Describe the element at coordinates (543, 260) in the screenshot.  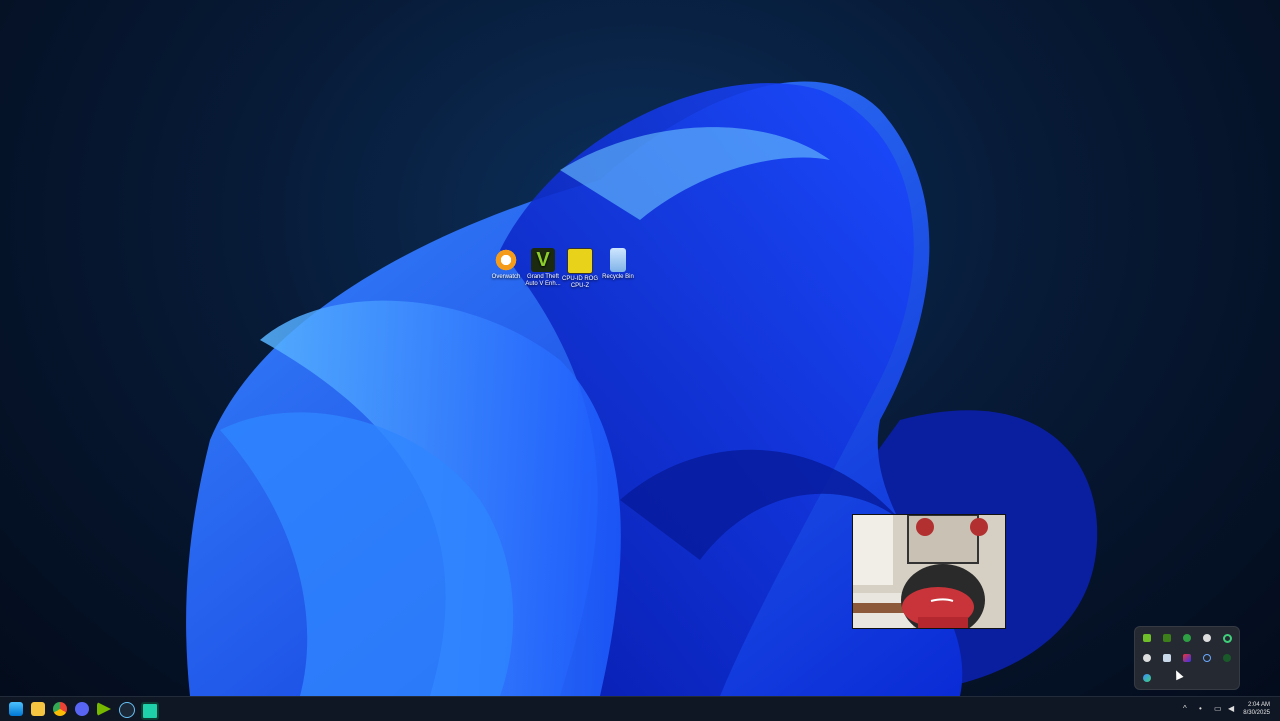
I see `gta-v-icon: V` at that location.